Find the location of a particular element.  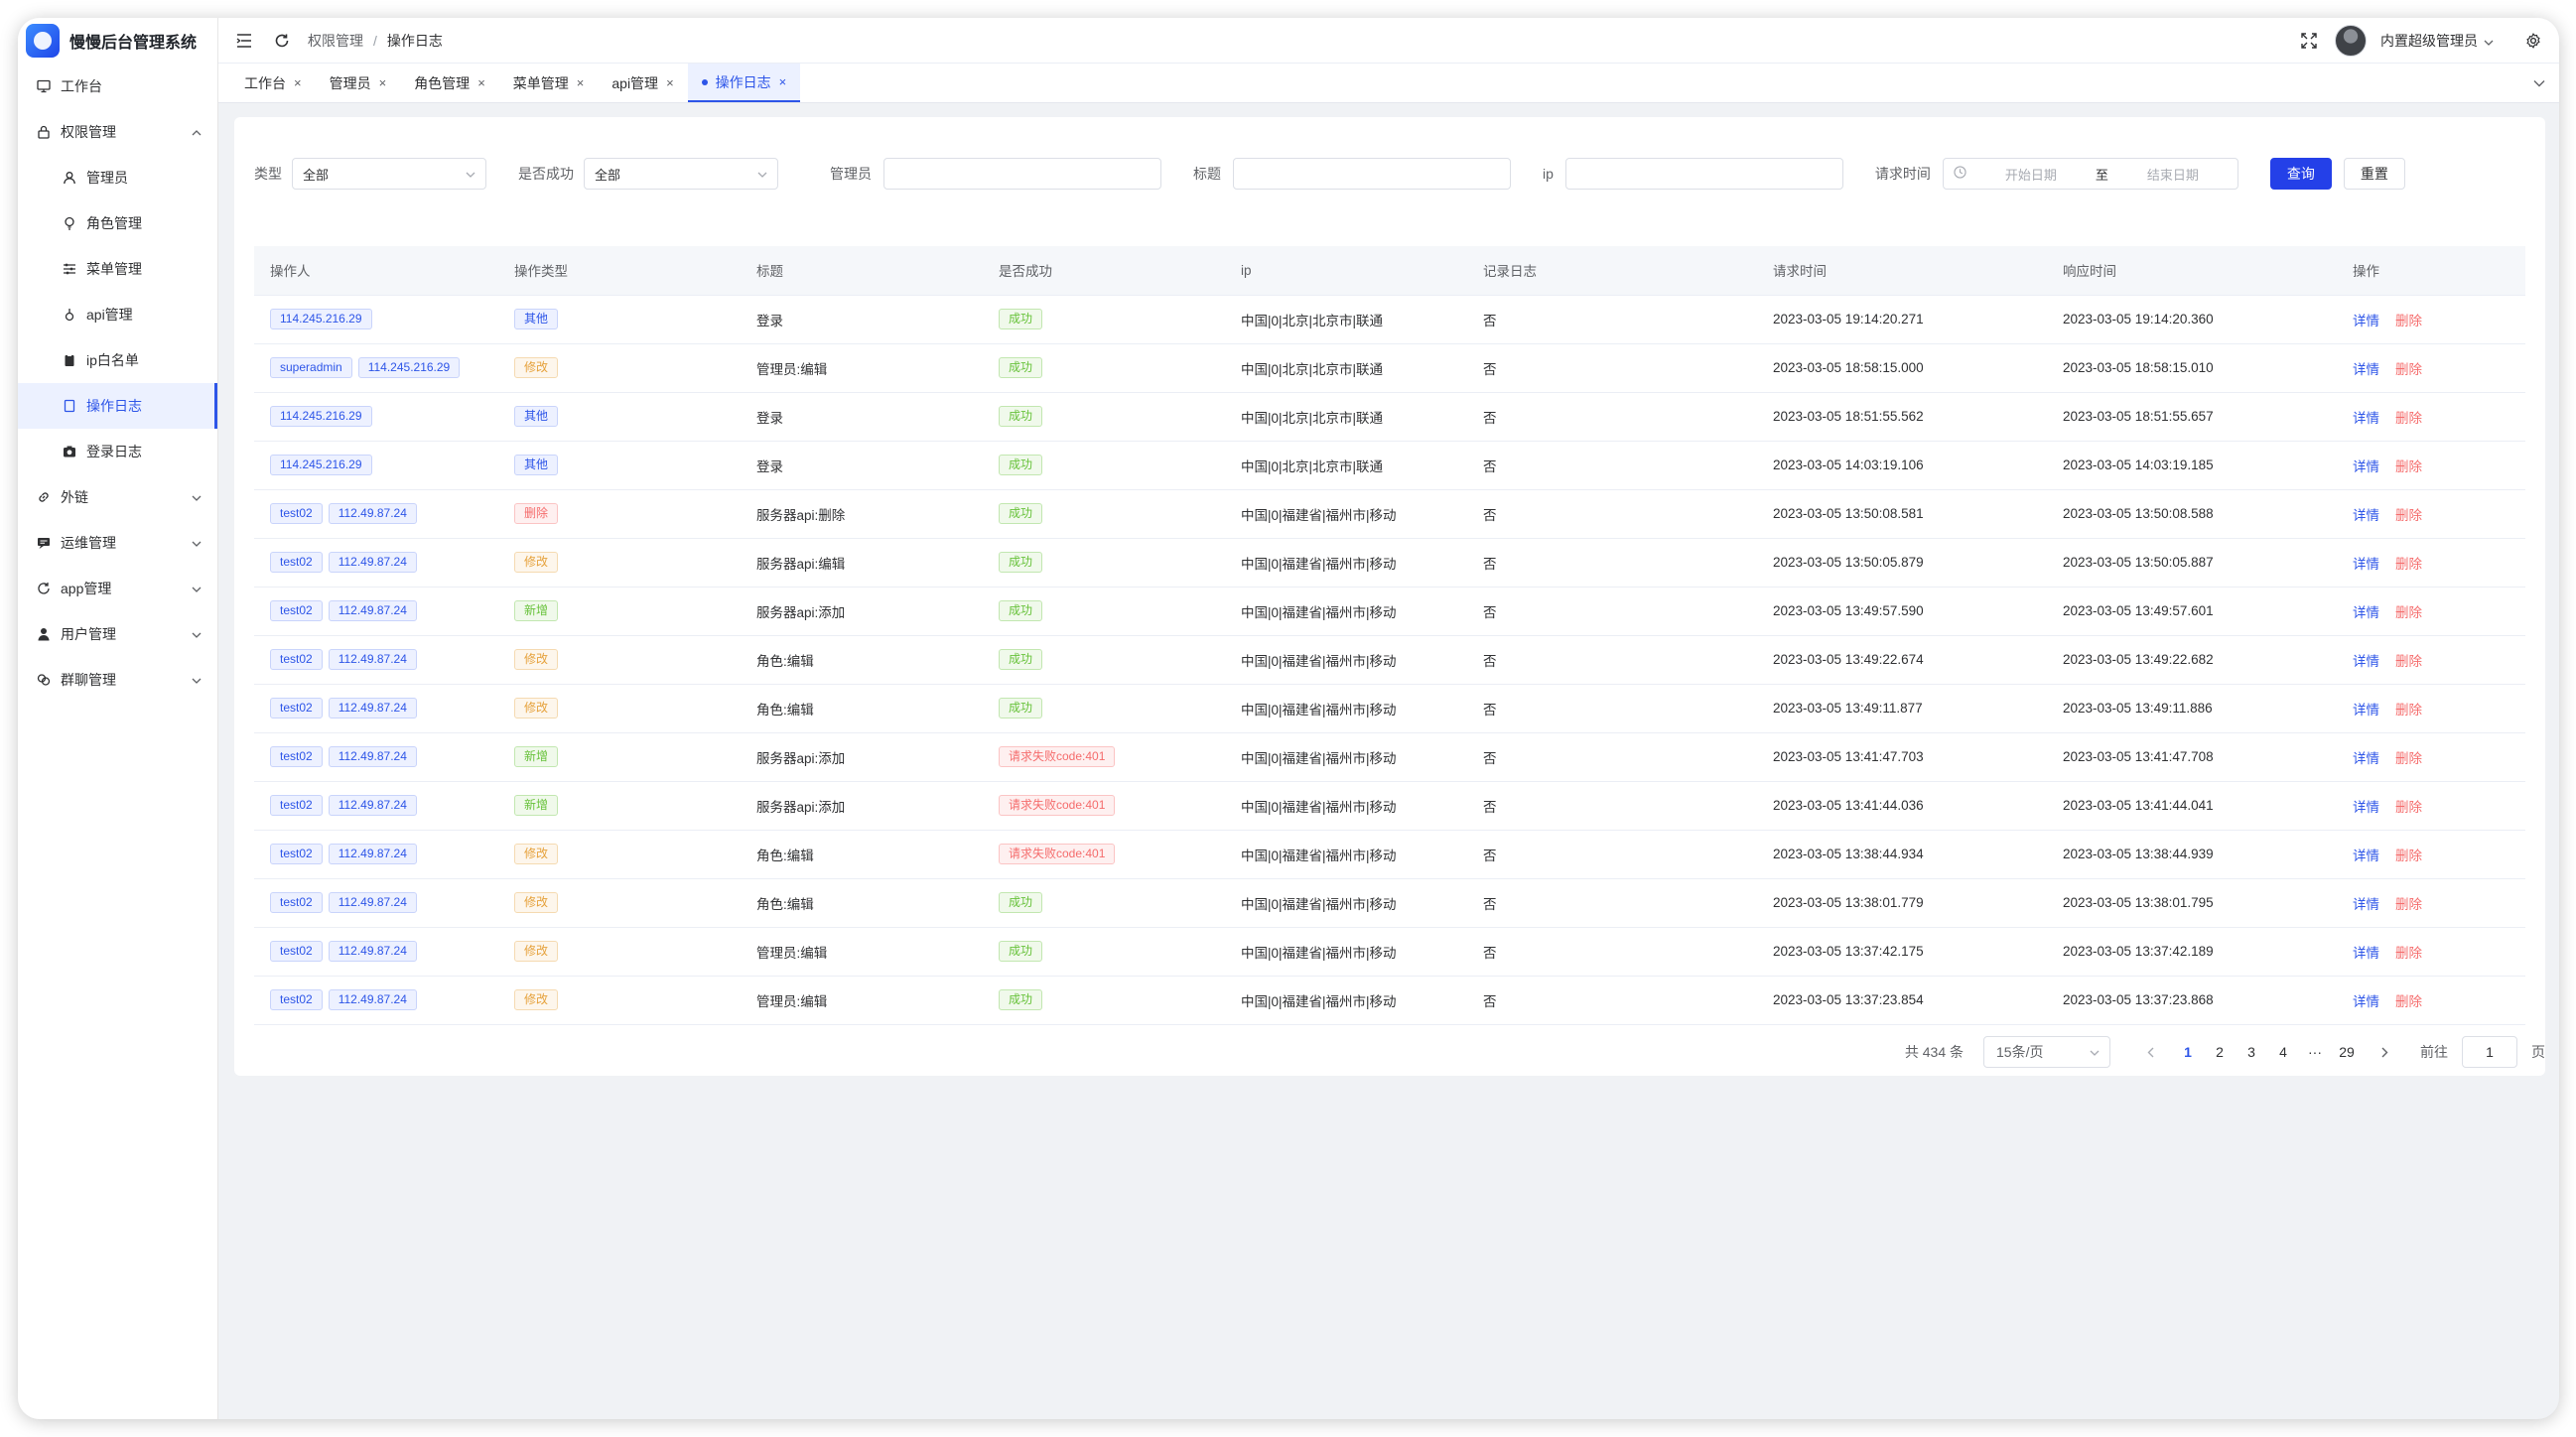

sidebar-item-8: 登录日志 is located at coordinates (118, 451).